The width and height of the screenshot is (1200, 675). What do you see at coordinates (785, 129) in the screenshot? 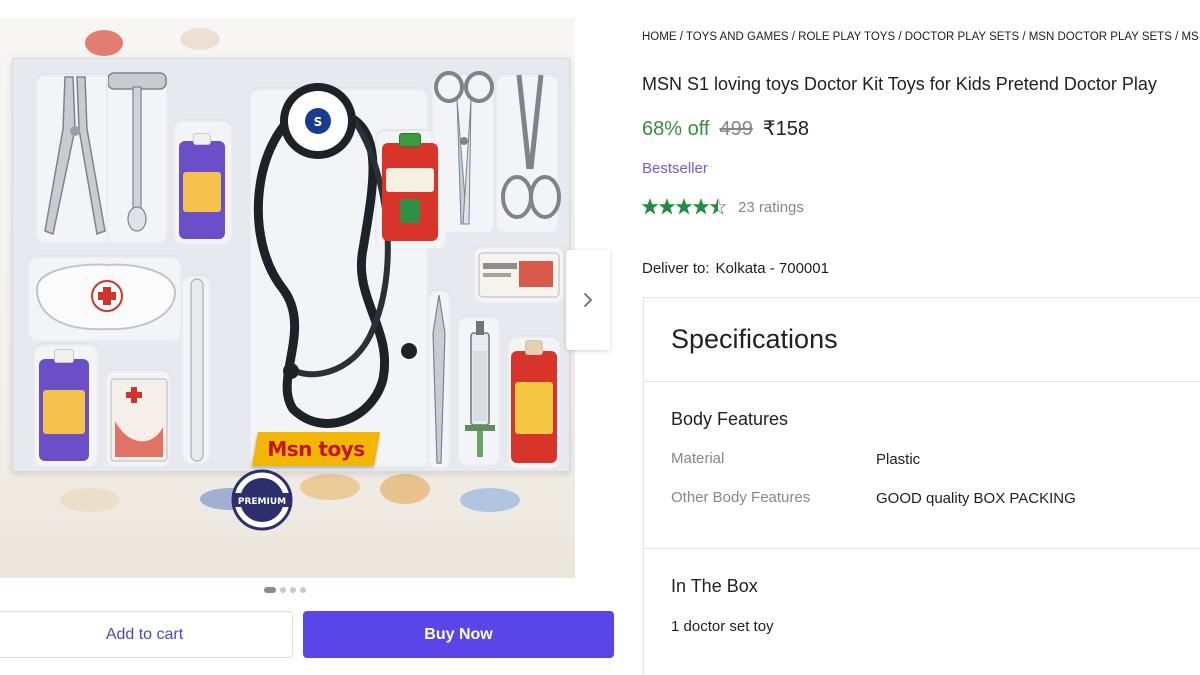
I see `selling-price: ₹158` at bounding box center [785, 129].